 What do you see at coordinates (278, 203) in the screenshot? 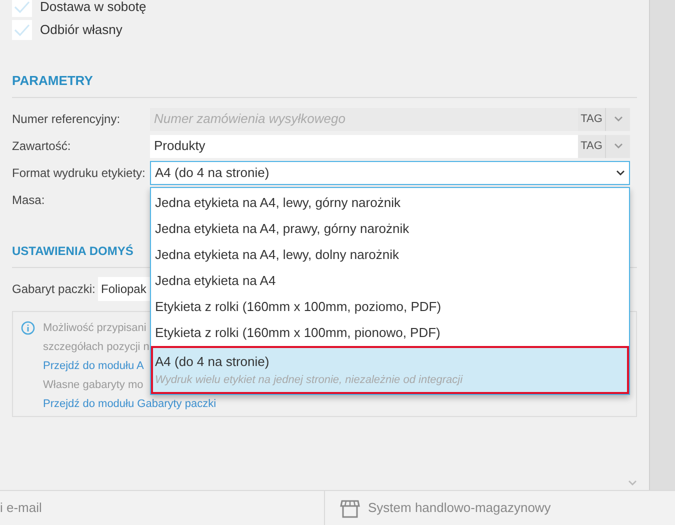
I see `option-label: Jedna etykieta na A4, lewy, górny narożnik` at bounding box center [278, 203].